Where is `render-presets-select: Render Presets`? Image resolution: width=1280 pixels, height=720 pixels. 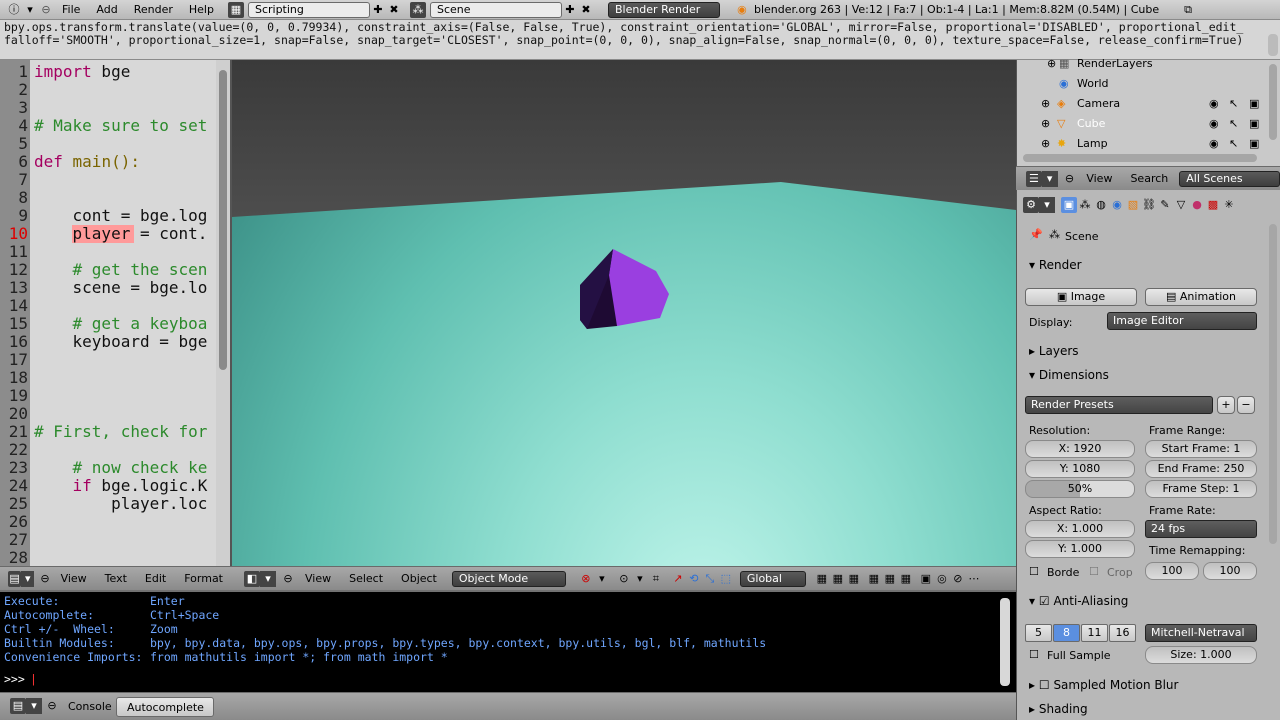
render-presets-select: Render Presets is located at coordinates (1119, 405).